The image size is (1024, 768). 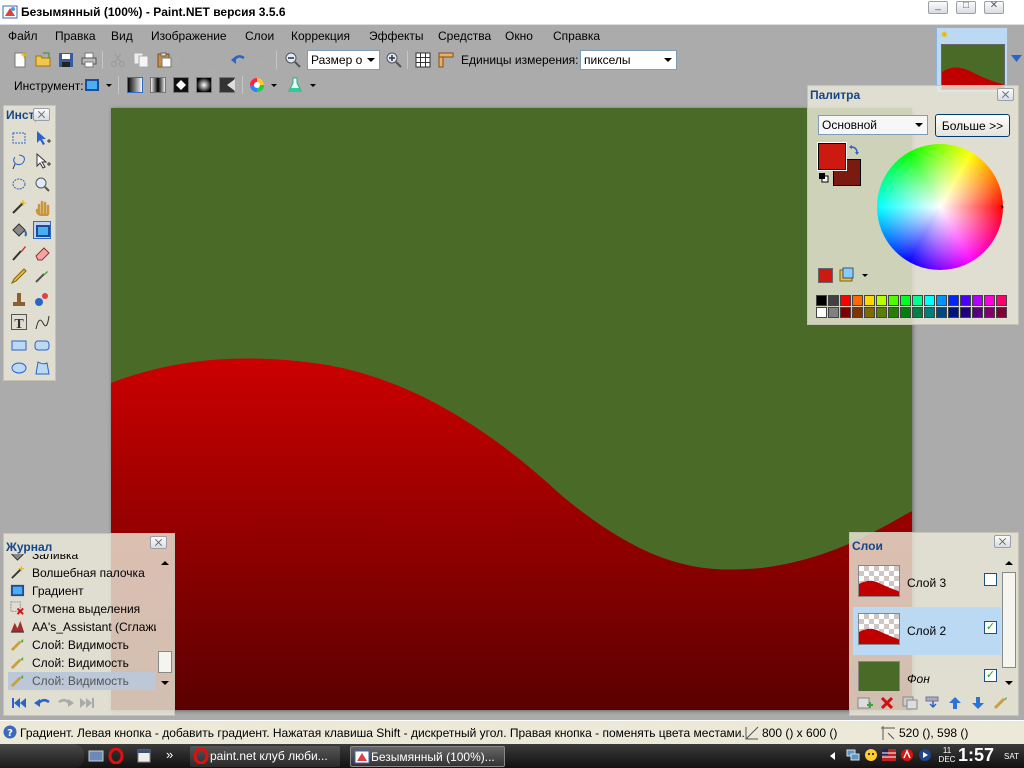 I want to click on tool-paintbrush, so click(x=19, y=253).